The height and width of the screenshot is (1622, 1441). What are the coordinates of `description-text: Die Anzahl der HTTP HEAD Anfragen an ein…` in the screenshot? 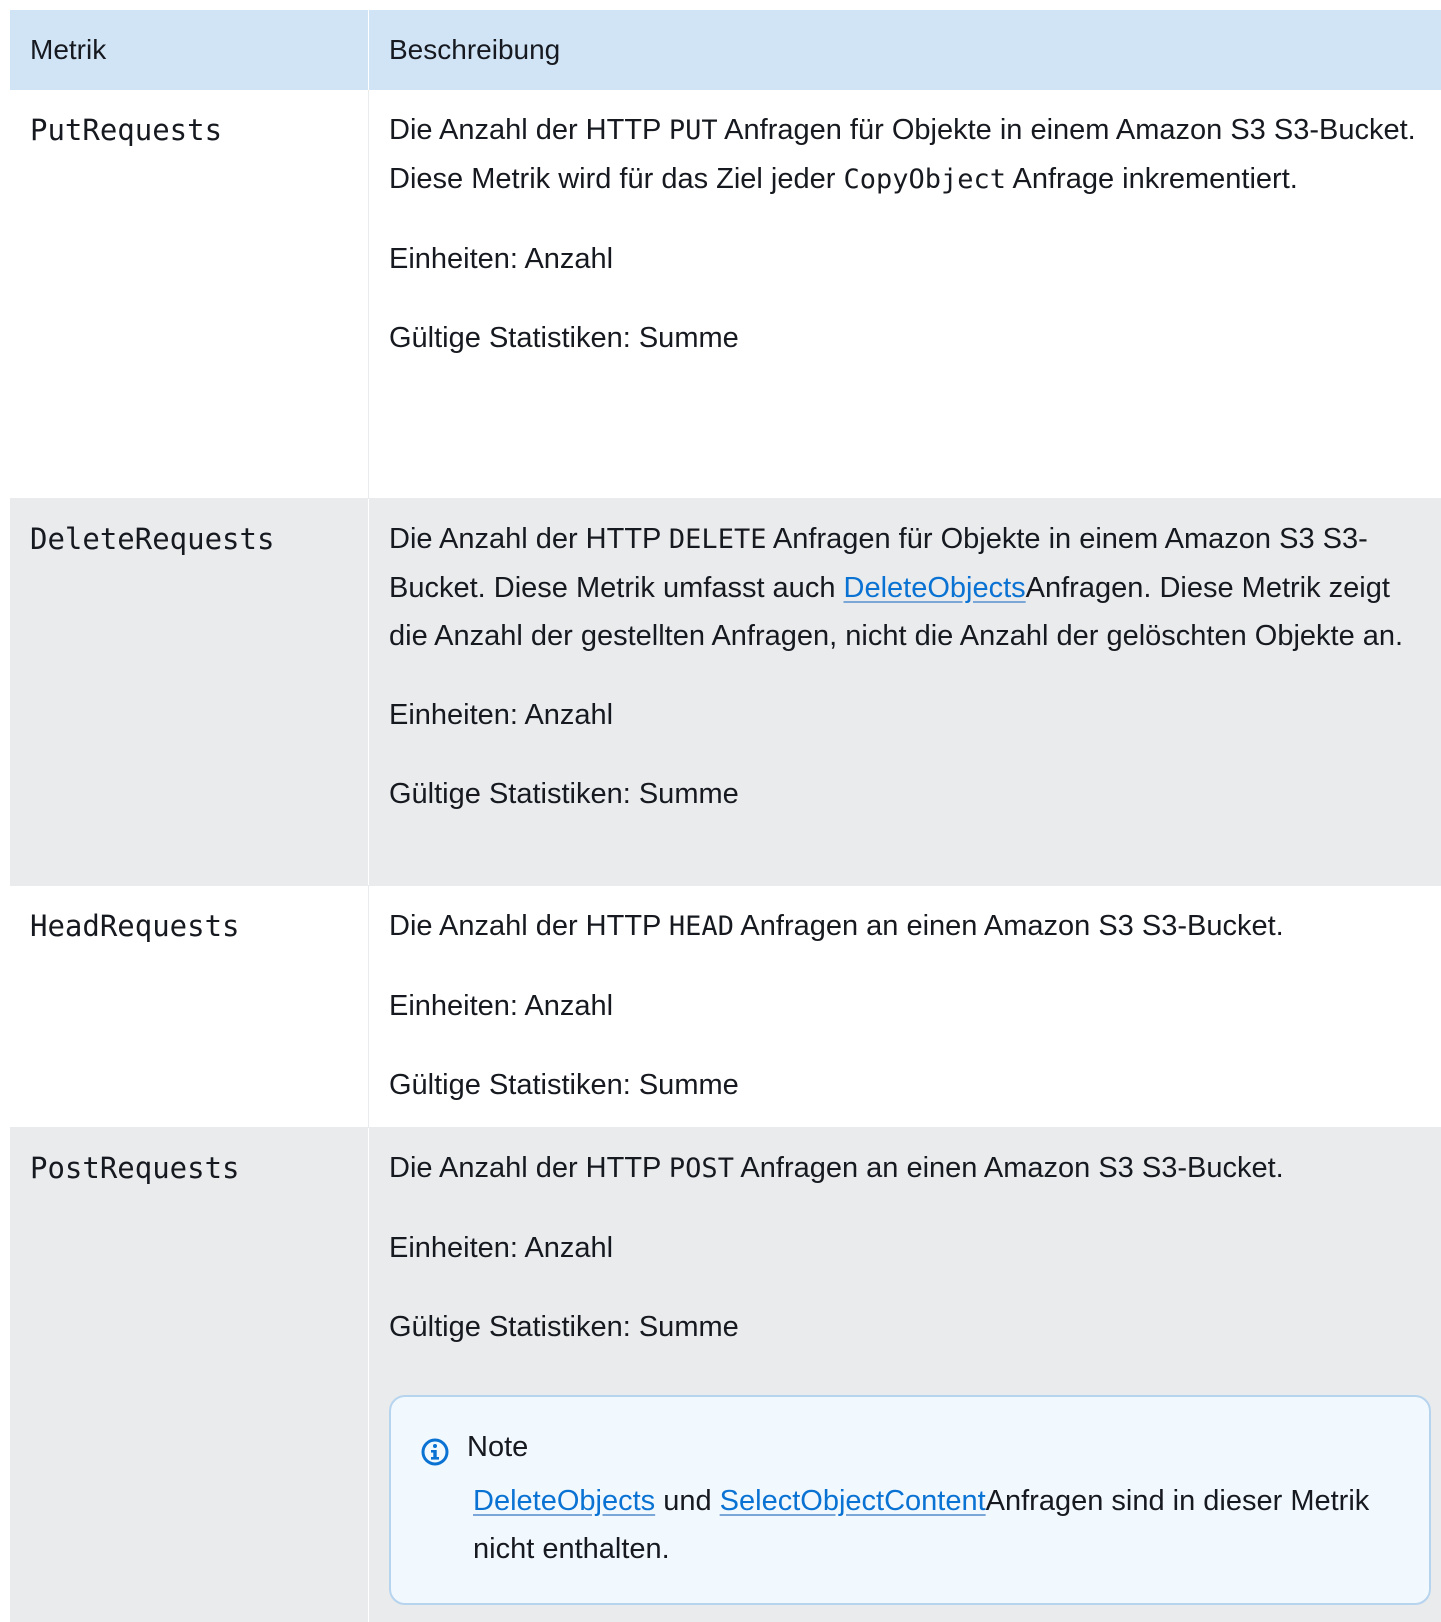 It's located at (836, 926).